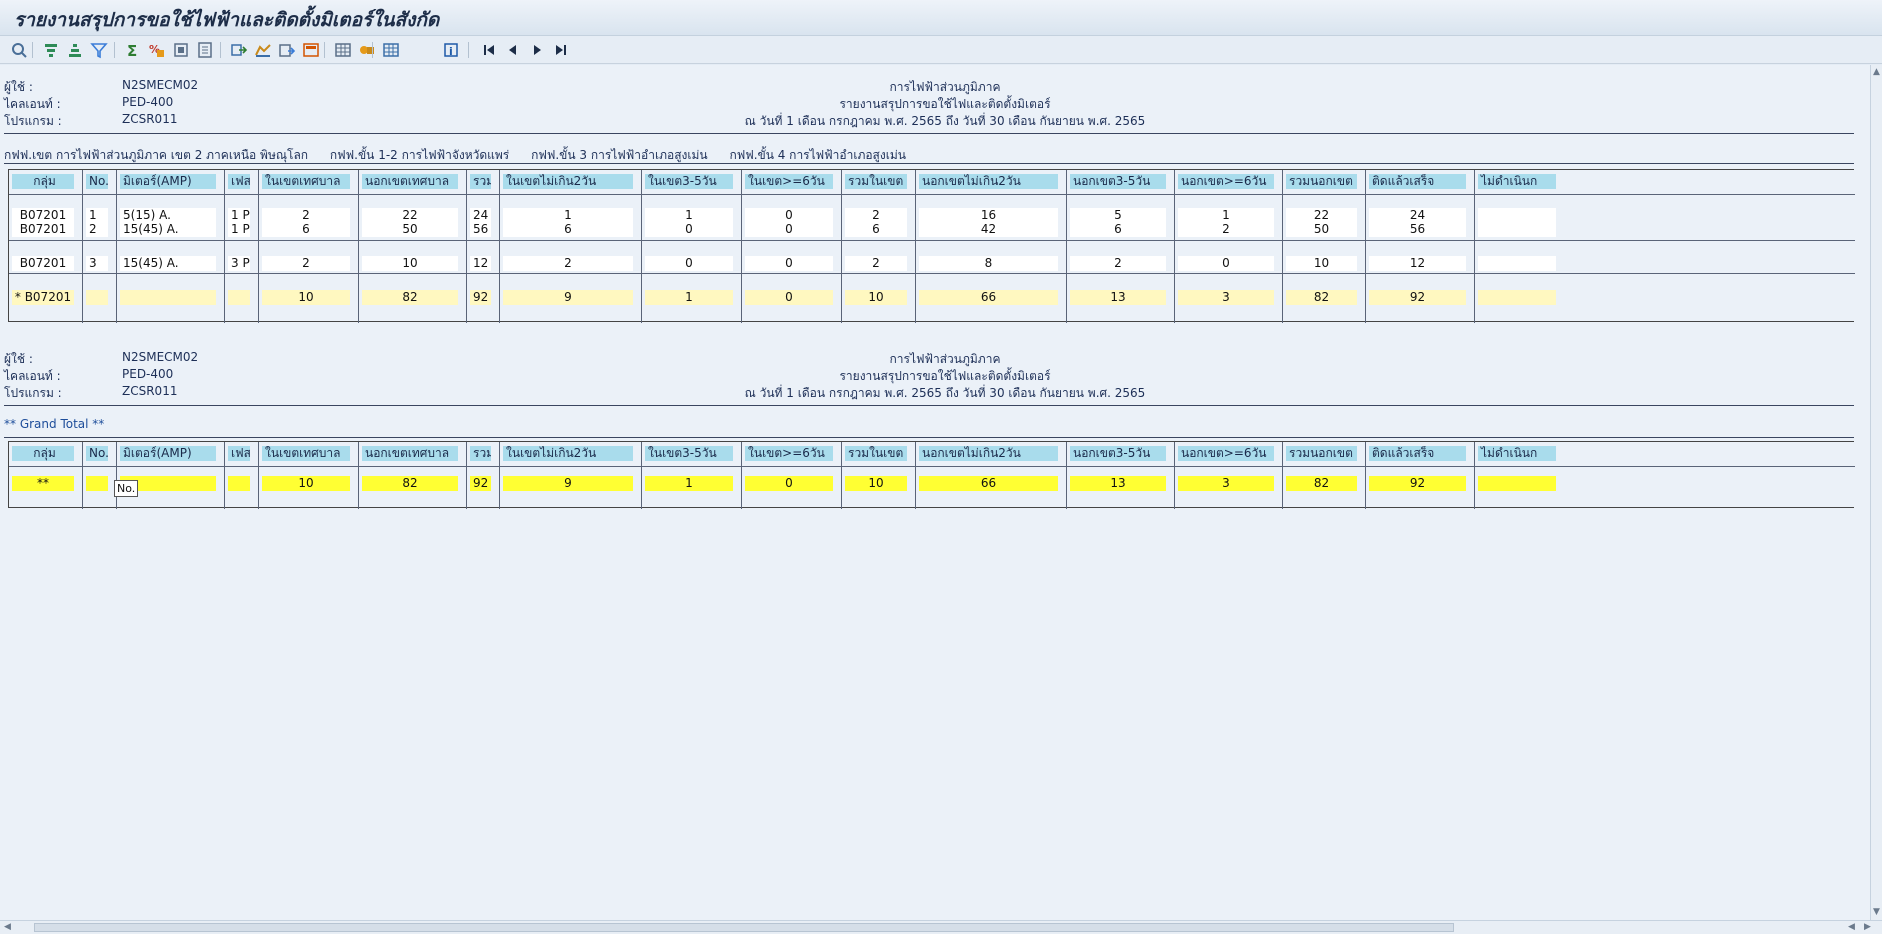  Describe the element at coordinates (1321, 181) in the screenshot. I see `column-header: รวมนอกเขต` at that location.